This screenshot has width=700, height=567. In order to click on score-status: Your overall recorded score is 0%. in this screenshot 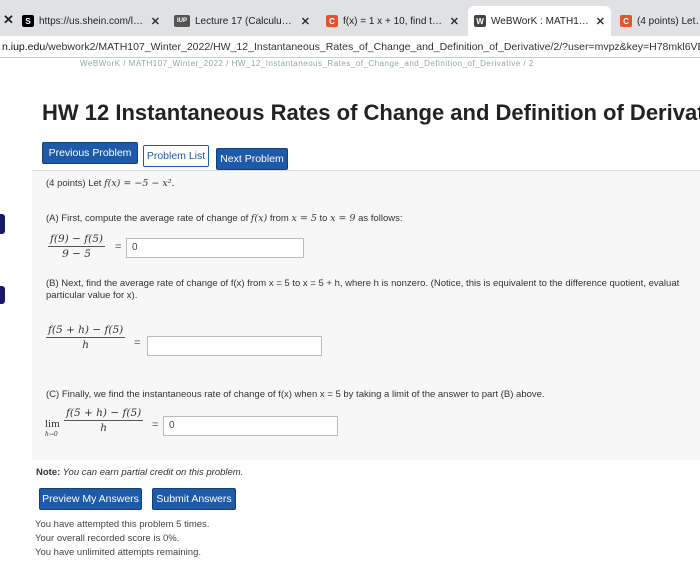, I will do `click(107, 538)`.